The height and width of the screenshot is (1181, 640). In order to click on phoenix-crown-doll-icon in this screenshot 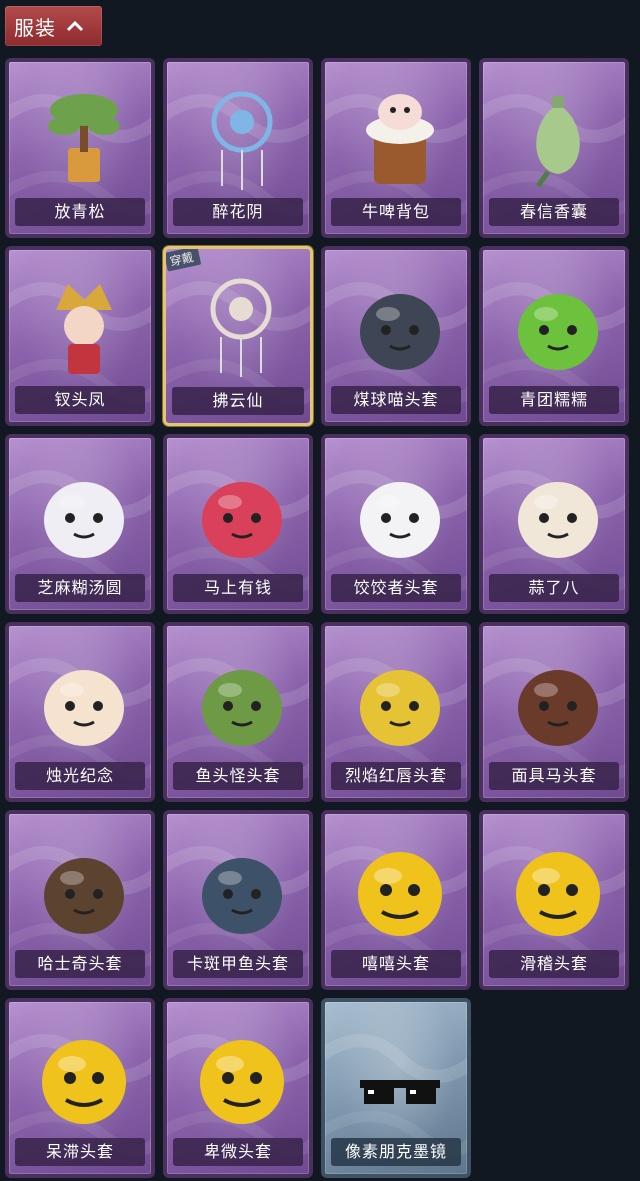, I will do `click(84, 329)`.